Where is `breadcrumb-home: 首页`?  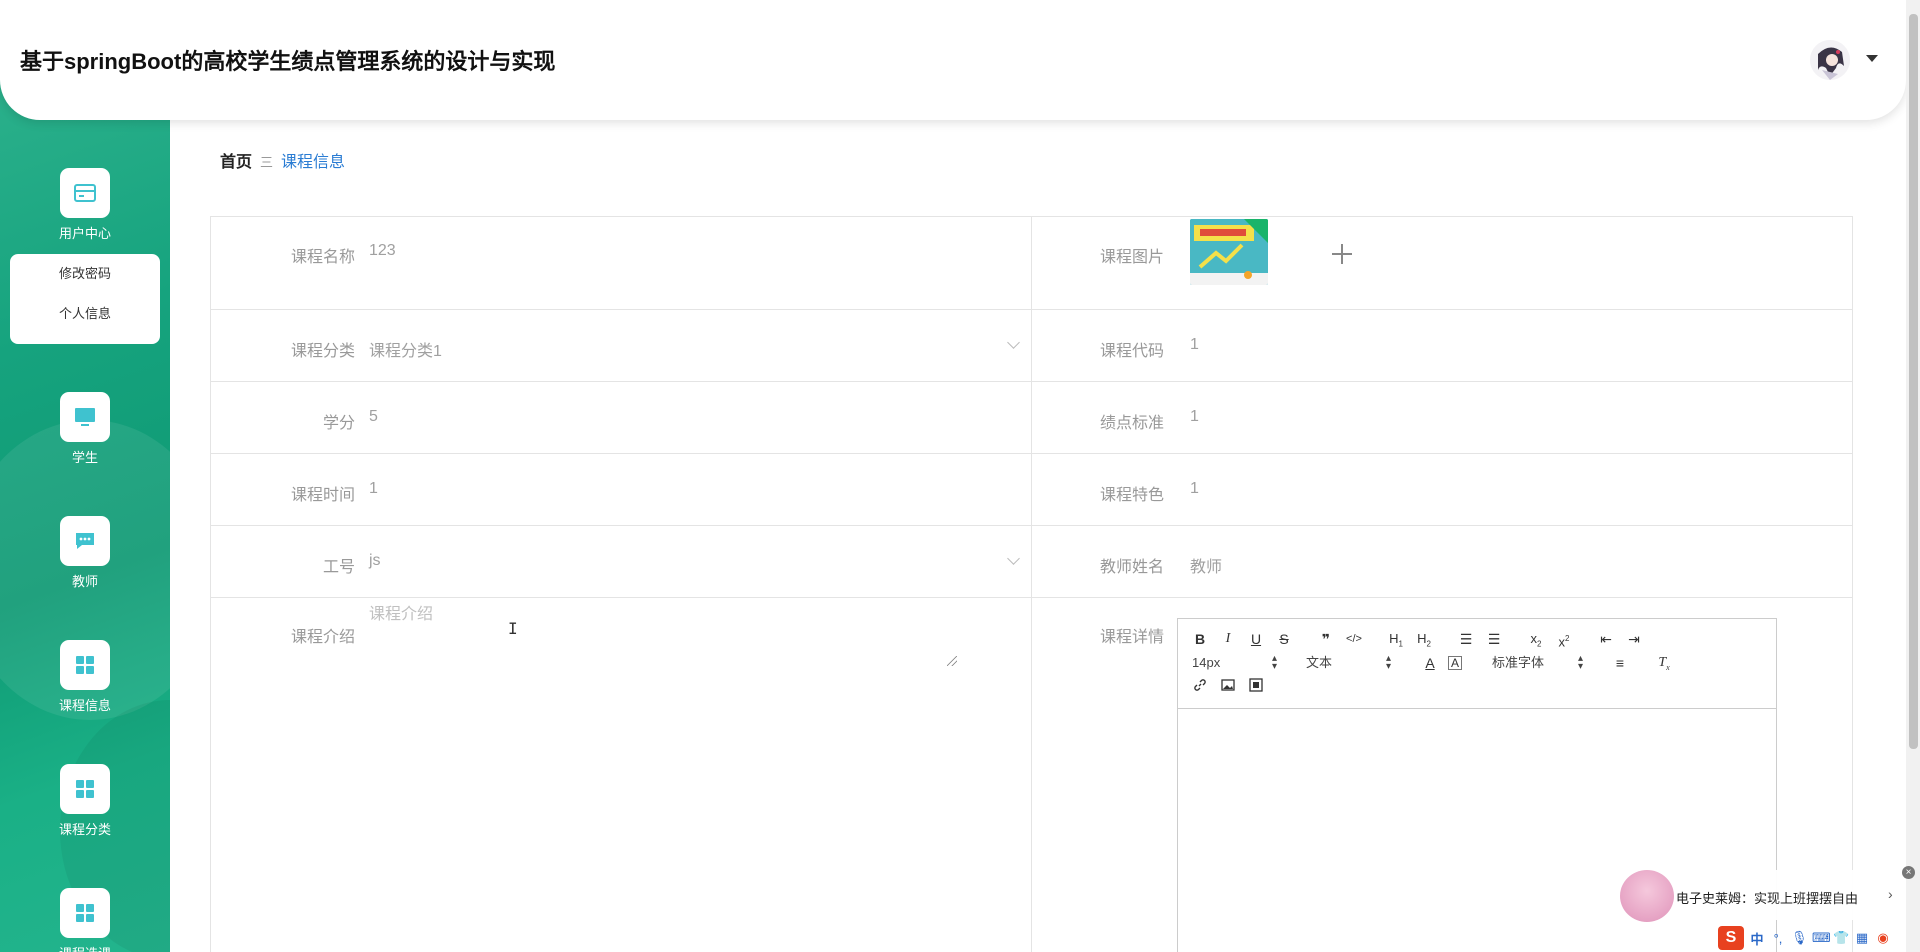 breadcrumb-home: 首页 is located at coordinates (236, 162).